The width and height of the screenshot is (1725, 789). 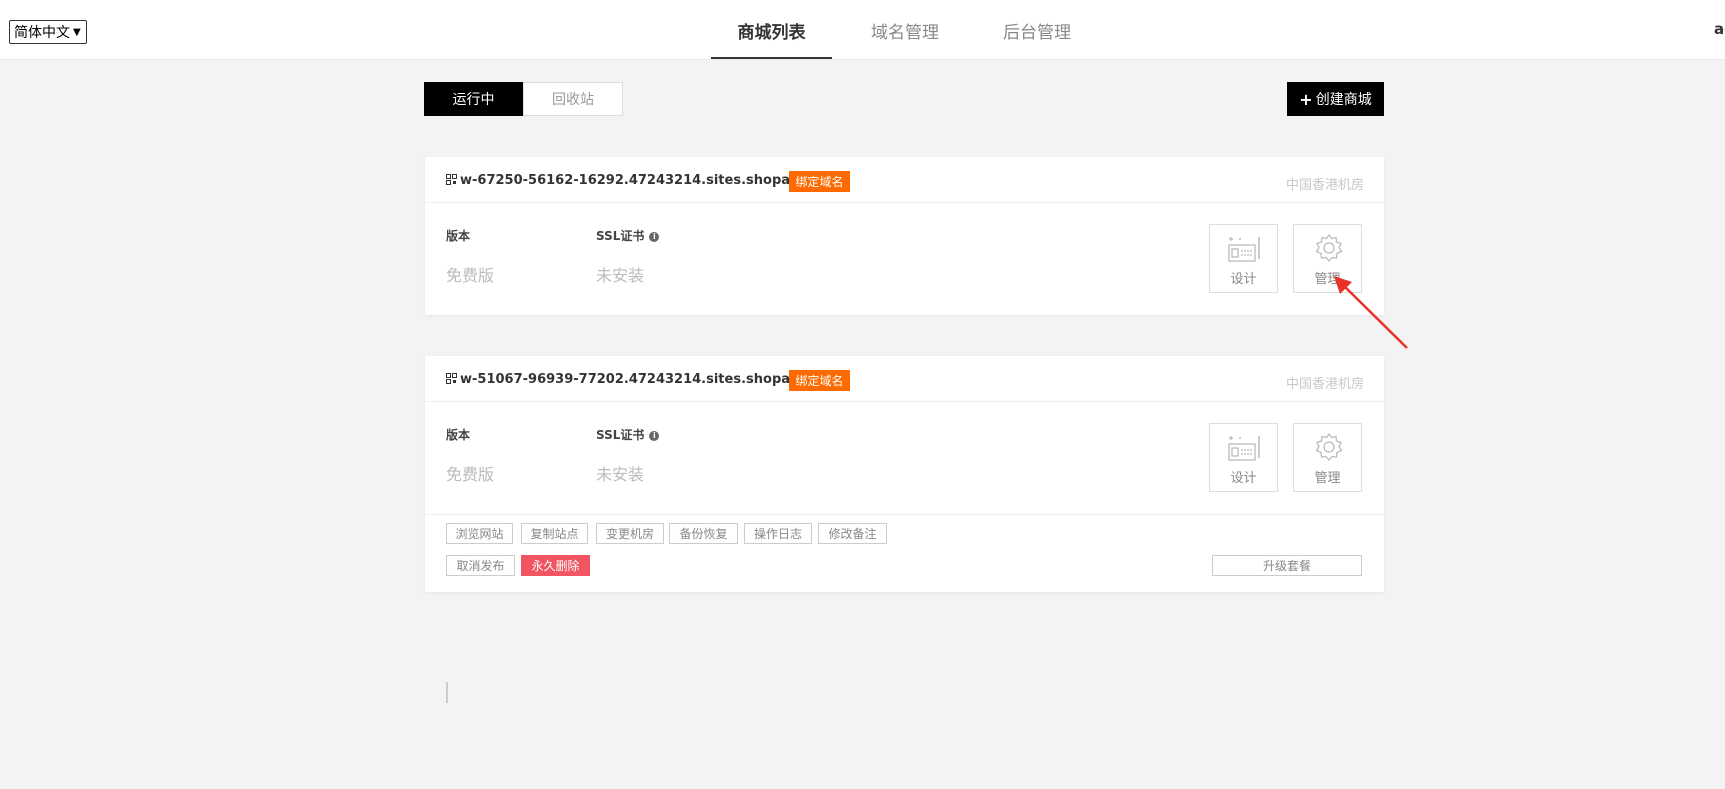 What do you see at coordinates (905, 33) in the screenshot?
I see `tab-domain-management-label: 域名管理` at bounding box center [905, 33].